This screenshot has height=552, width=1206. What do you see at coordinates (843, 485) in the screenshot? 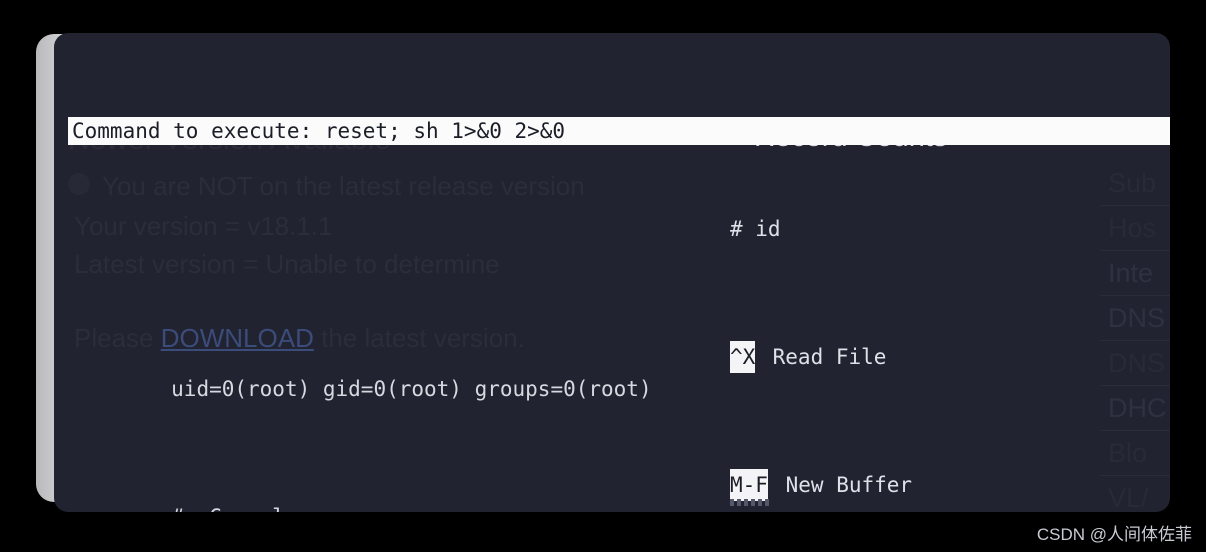
I see `nano-shortcut-newbuffer-label: New Buffer` at bounding box center [843, 485].